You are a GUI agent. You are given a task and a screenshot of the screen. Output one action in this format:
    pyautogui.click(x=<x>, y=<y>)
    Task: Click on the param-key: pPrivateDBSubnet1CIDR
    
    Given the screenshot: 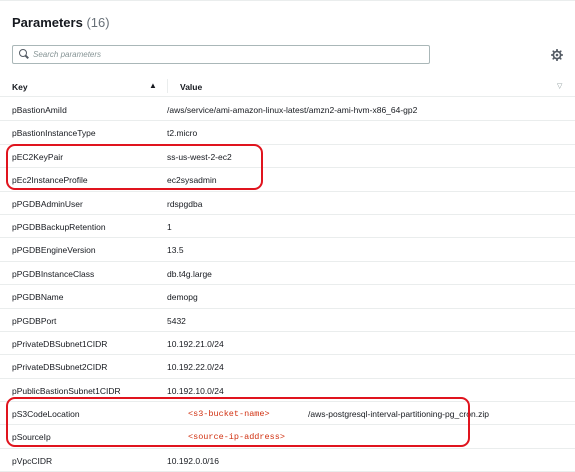 What is the action you would take?
    pyautogui.click(x=60, y=343)
    